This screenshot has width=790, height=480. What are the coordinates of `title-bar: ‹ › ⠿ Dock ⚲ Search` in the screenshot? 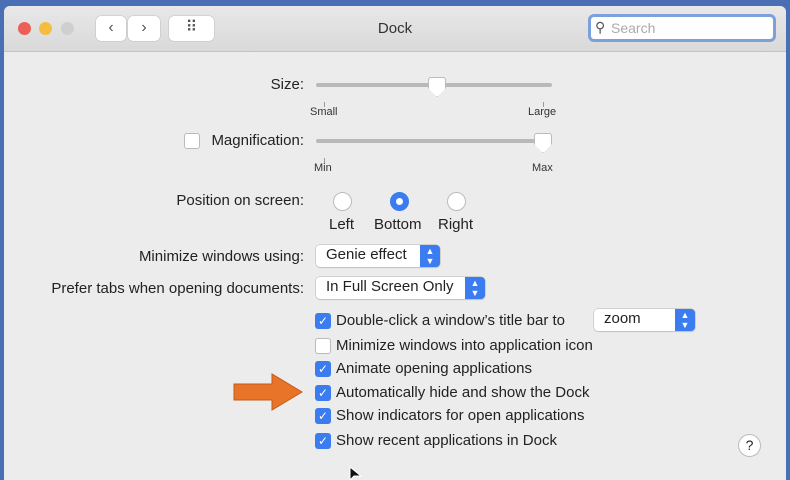 It's located at (395, 29).